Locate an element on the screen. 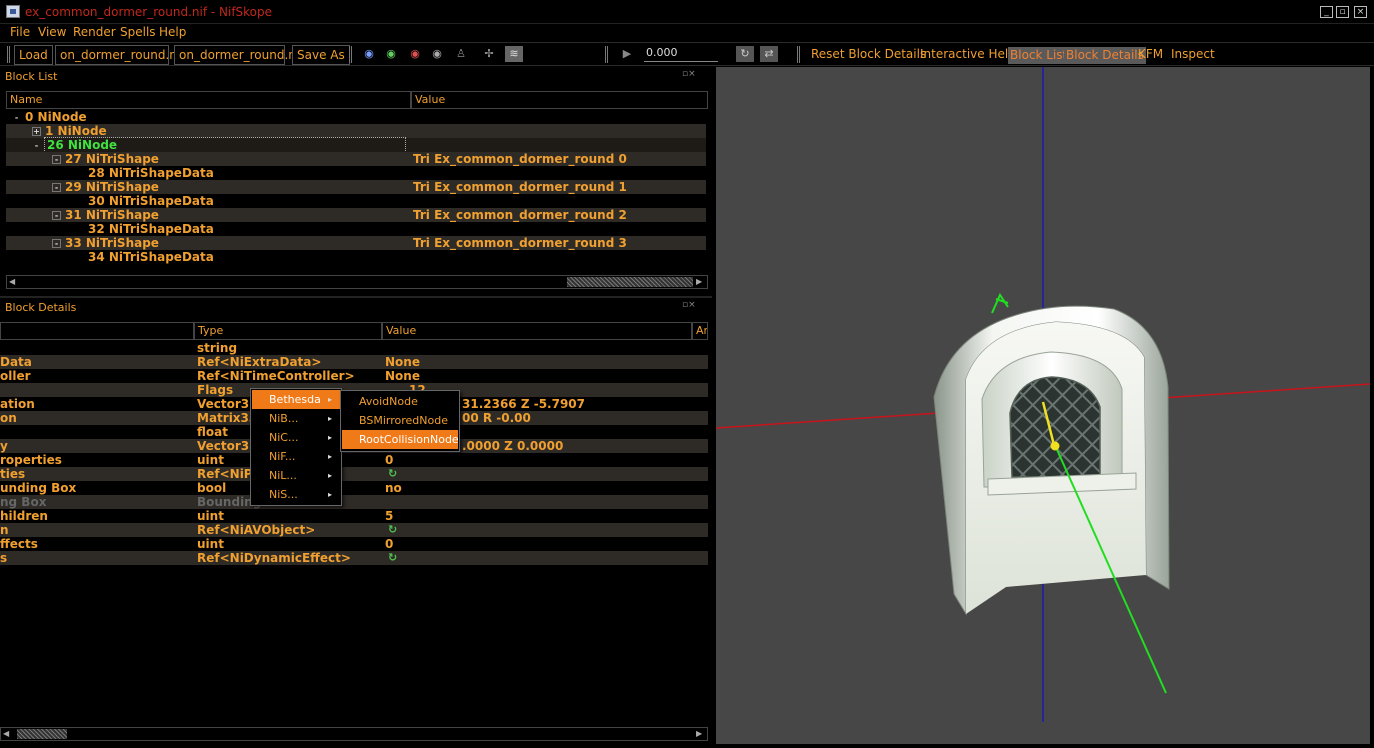 The width and height of the screenshot is (1374, 748). menu-spells: Spells is located at coordinates (138, 32).